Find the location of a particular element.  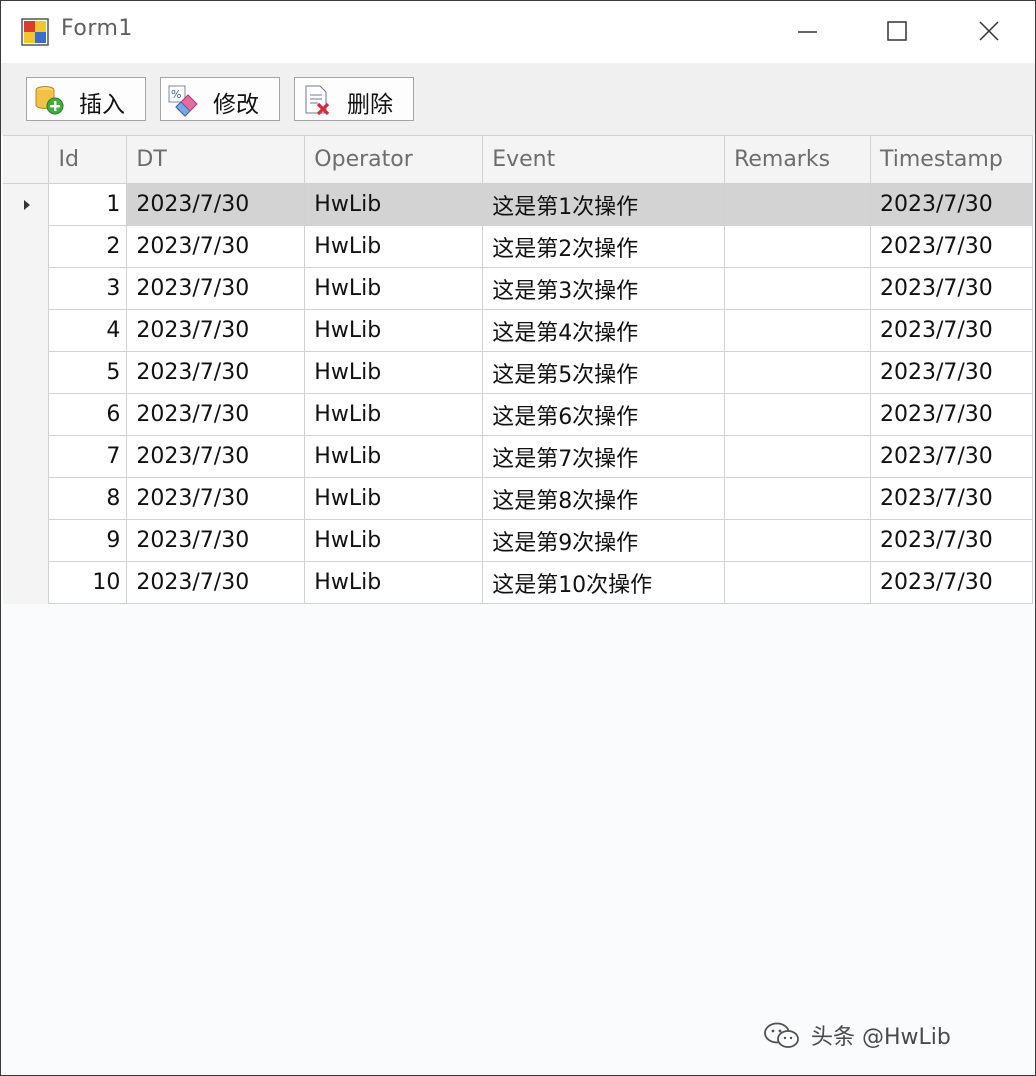

table-row: 6 2023/7/30 HwLib 这是第6次操作 2023/7/30 is located at coordinates (518, 414).